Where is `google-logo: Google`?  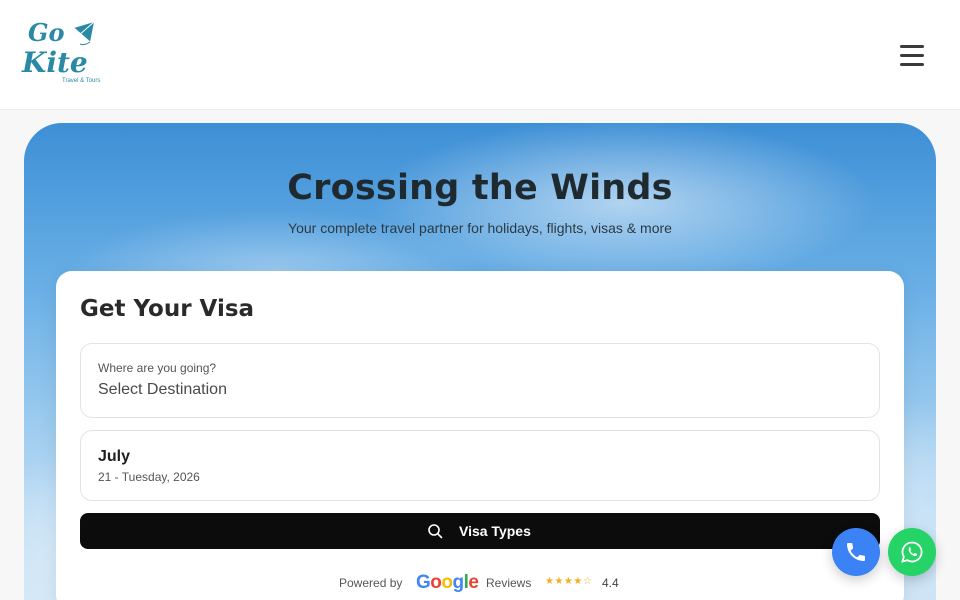
google-logo: Google is located at coordinates (447, 582).